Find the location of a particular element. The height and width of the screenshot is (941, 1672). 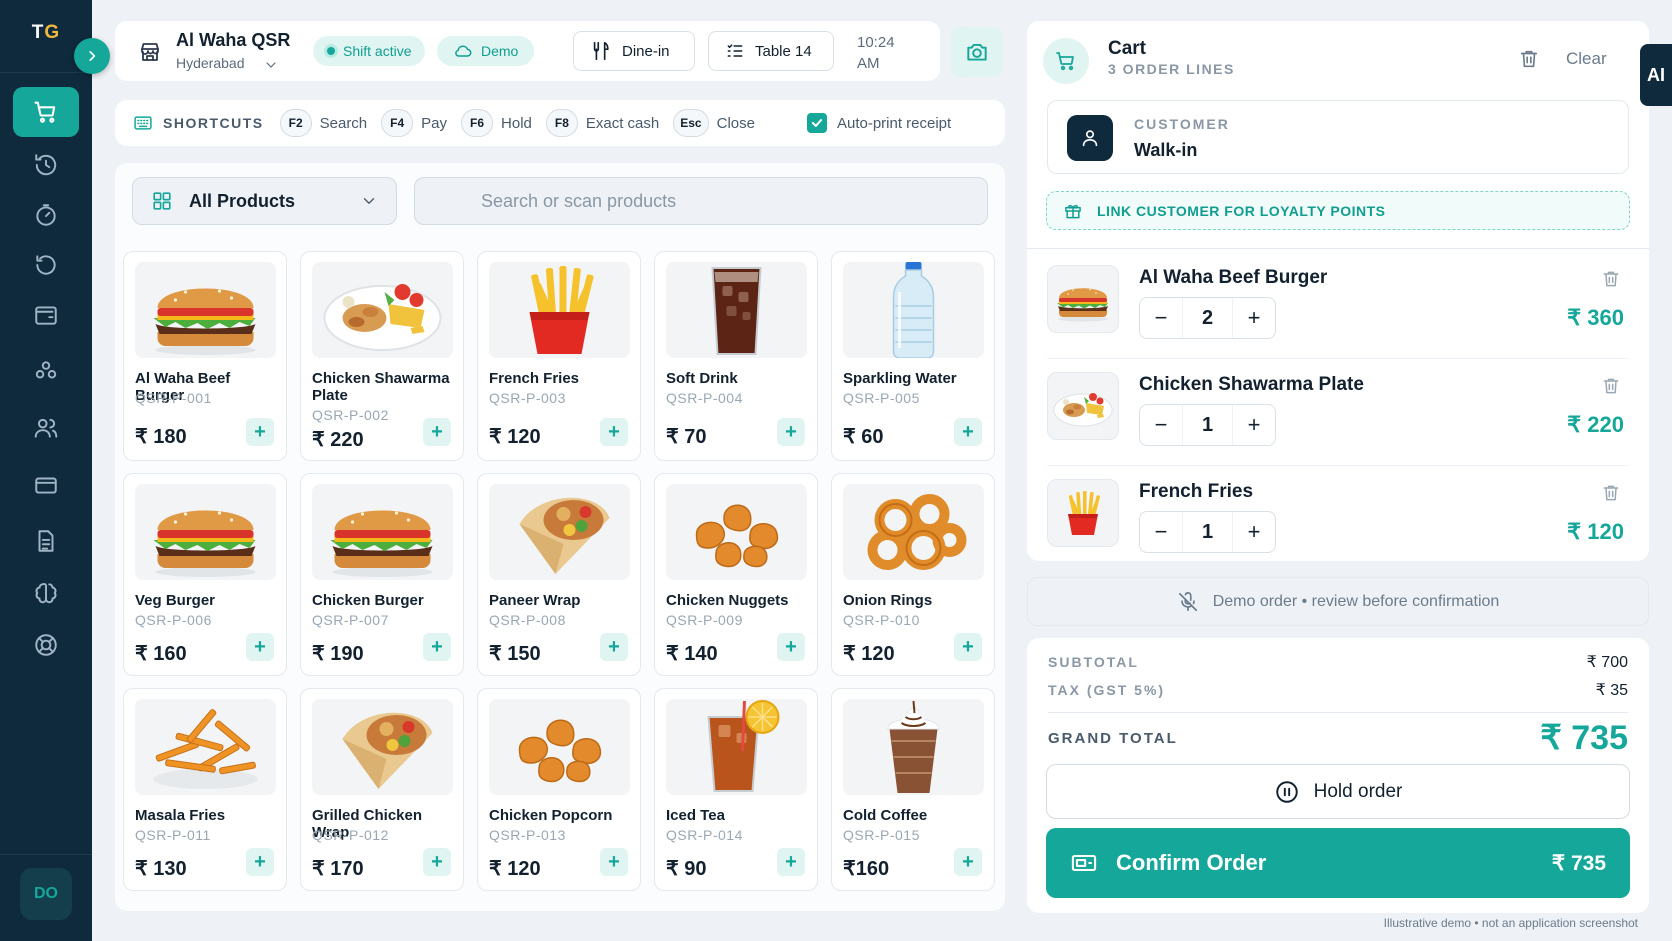

shortcut-hold-label: Hold is located at coordinates (516, 123).